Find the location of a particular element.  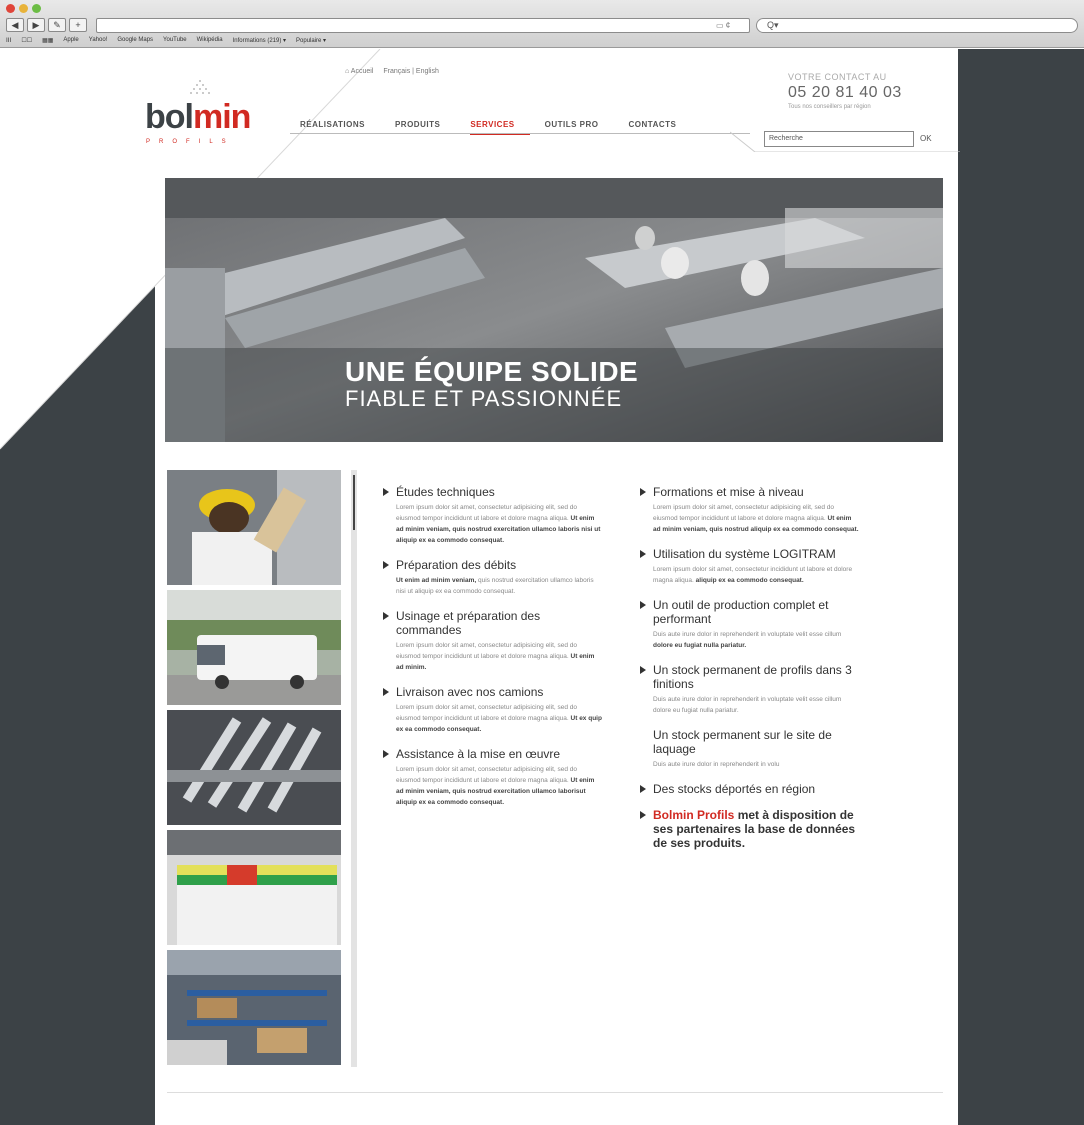

photo-profiles is located at coordinates (254, 767).